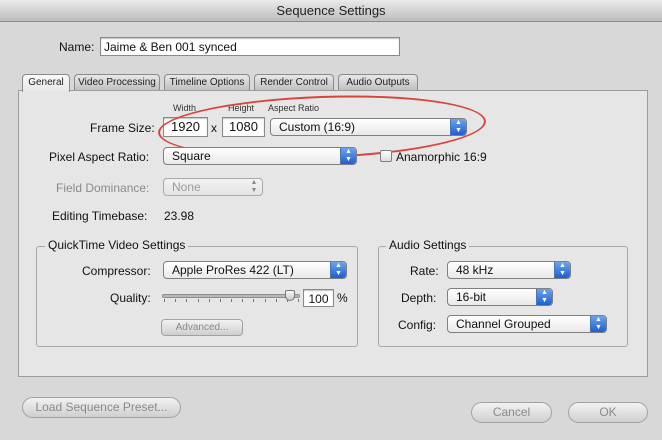 The width and height of the screenshot is (662, 440). Describe the element at coordinates (471, 297) in the screenshot. I see `depth-value: 16-bit` at that location.